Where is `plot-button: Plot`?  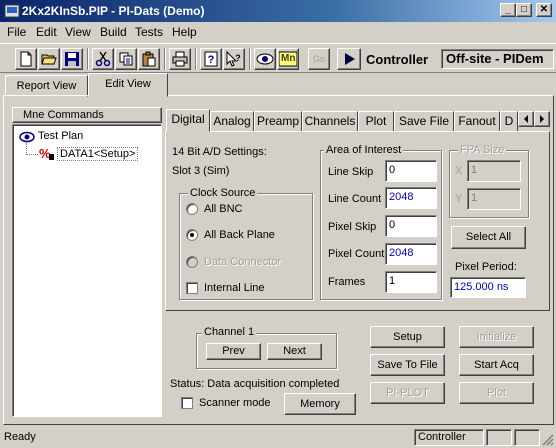 plot-button: Plot is located at coordinates (496, 393).